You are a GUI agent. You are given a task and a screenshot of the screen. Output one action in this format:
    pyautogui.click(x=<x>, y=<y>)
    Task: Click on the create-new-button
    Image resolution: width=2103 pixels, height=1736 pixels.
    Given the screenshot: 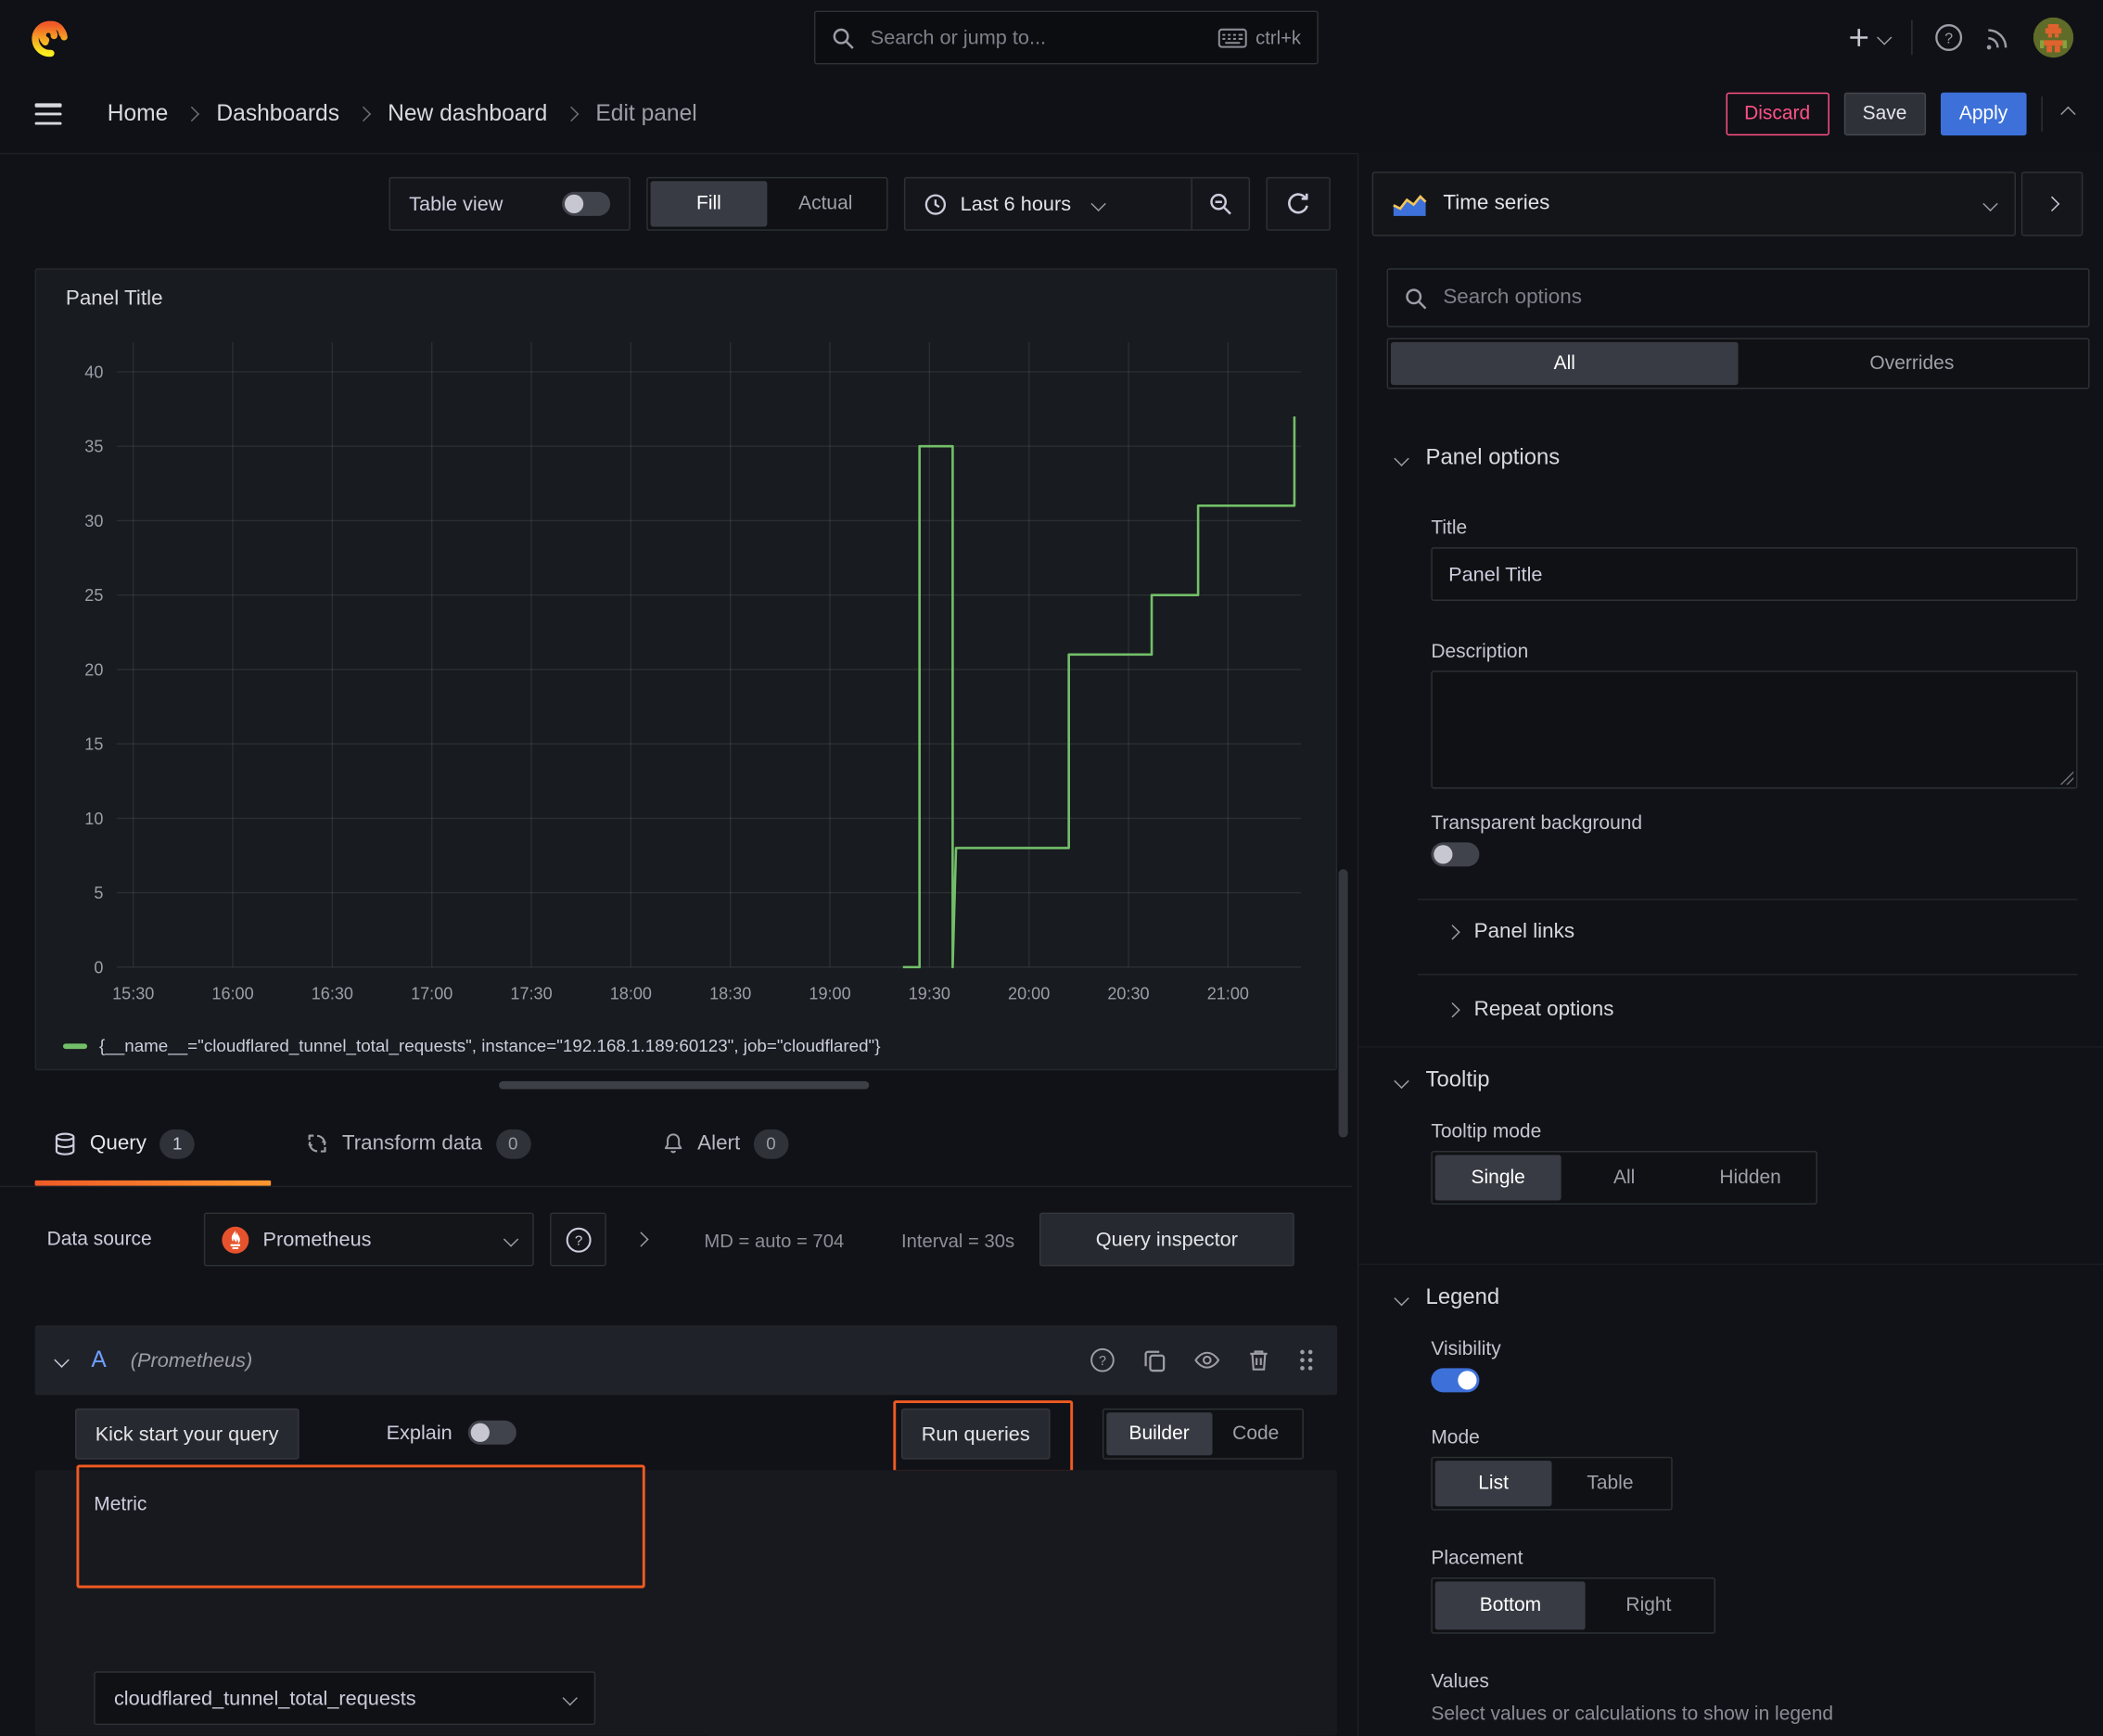 What is the action you would take?
    pyautogui.click(x=1870, y=37)
    